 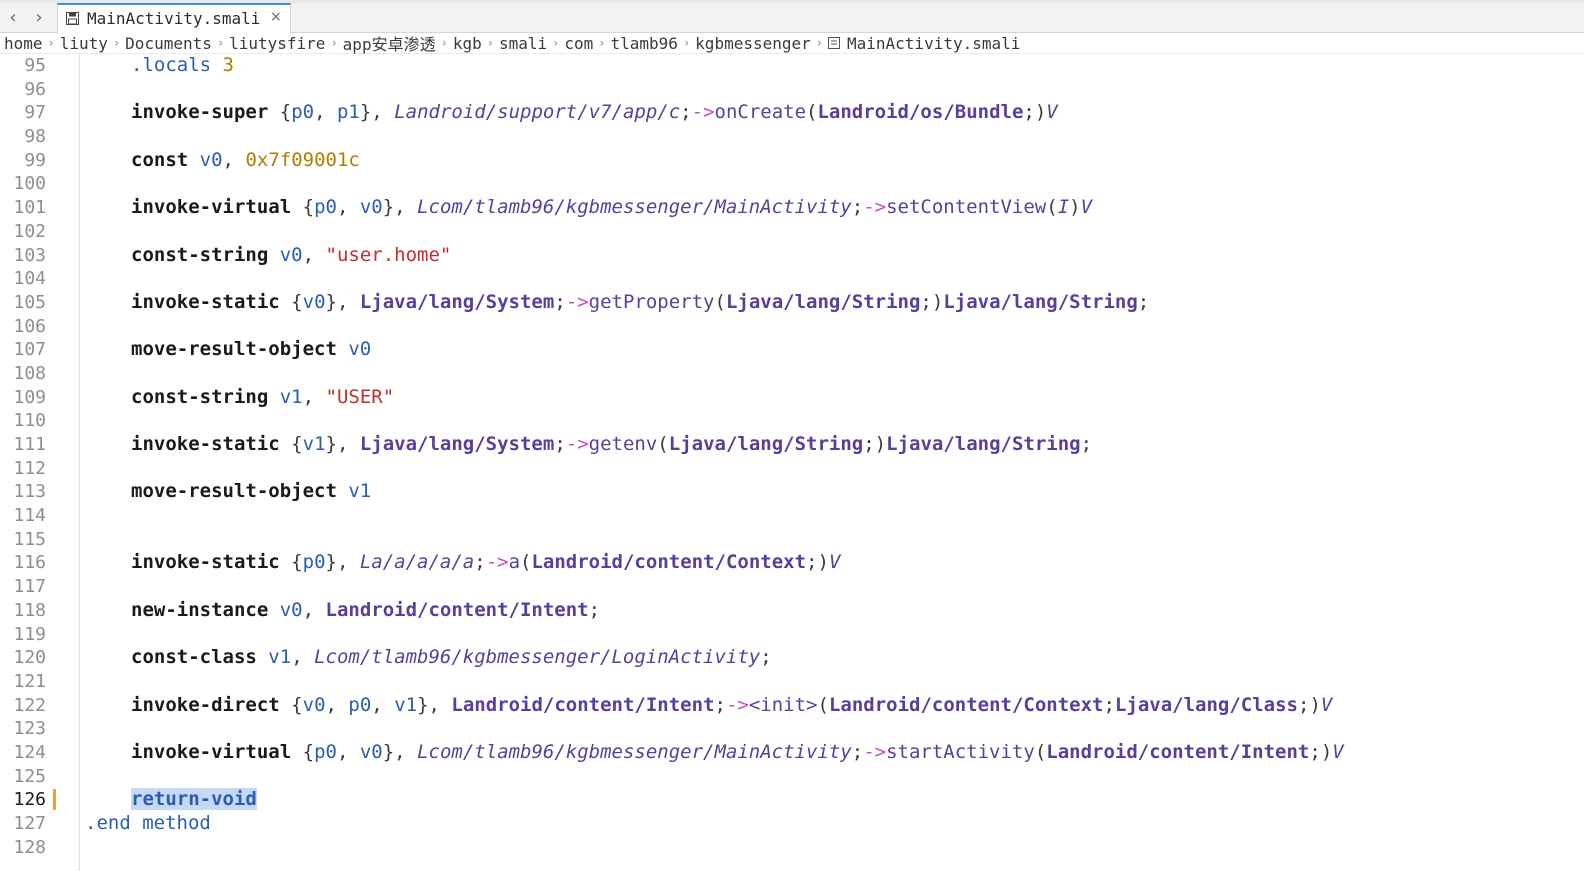 What do you see at coordinates (29, 373) in the screenshot?
I see `line-number: 108` at bounding box center [29, 373].